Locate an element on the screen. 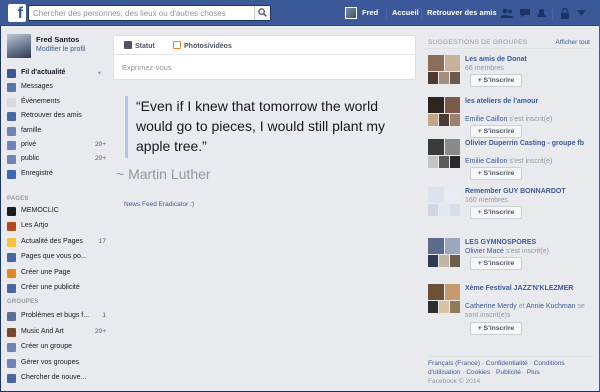 This screenshot has height=392, width=600. nav-item: famille is located at coordinates (57, 132).